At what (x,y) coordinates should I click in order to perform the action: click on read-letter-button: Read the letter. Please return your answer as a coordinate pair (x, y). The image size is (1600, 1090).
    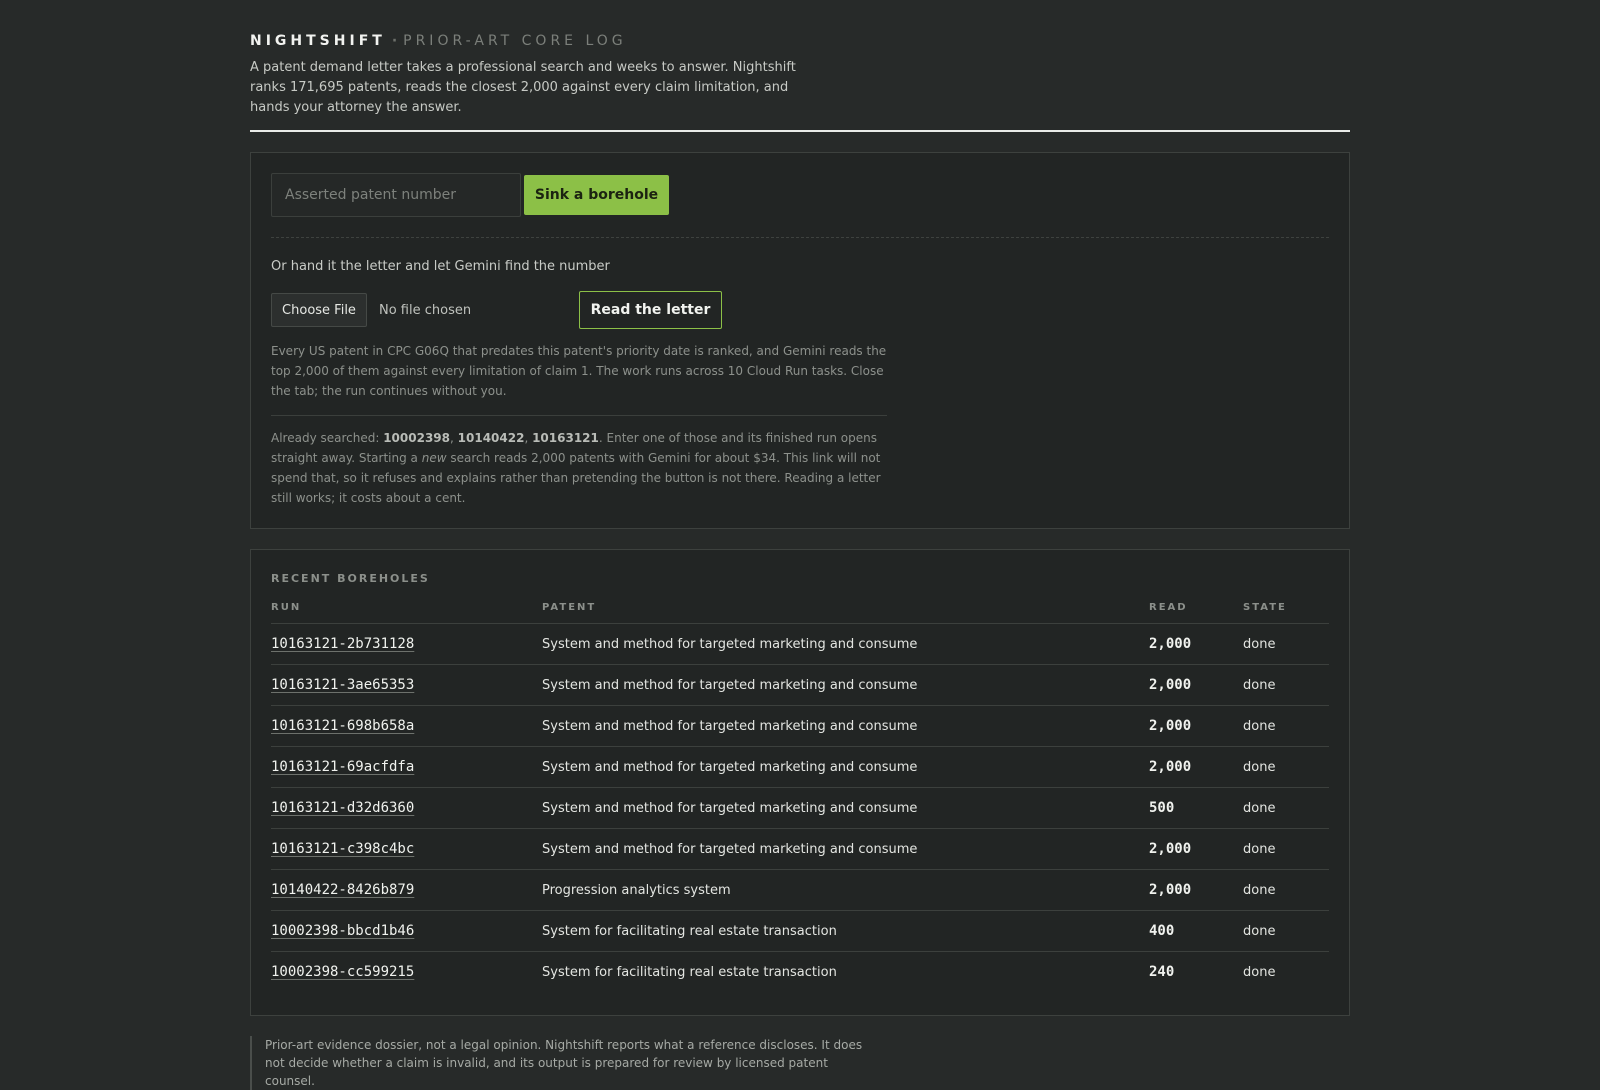
    Looking at the image, I should click on (650, 310).